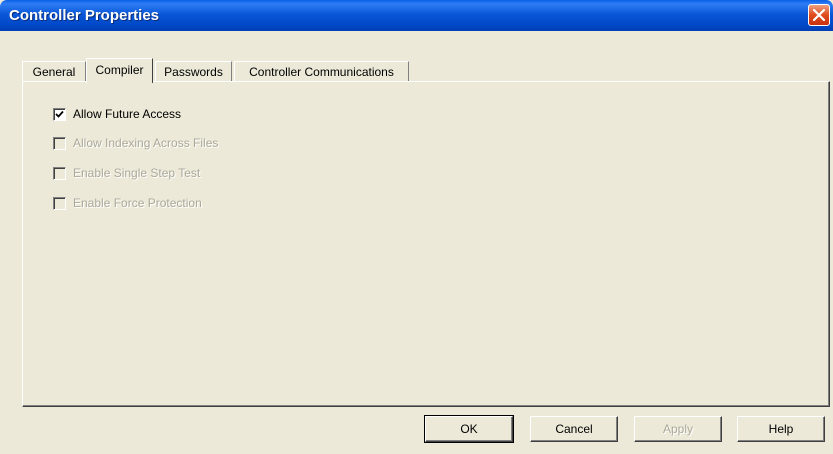  Describe the element at coordinates (137, 173) in the screenshot. I see `checkbox-label: Enable Single Step Test` at that location.